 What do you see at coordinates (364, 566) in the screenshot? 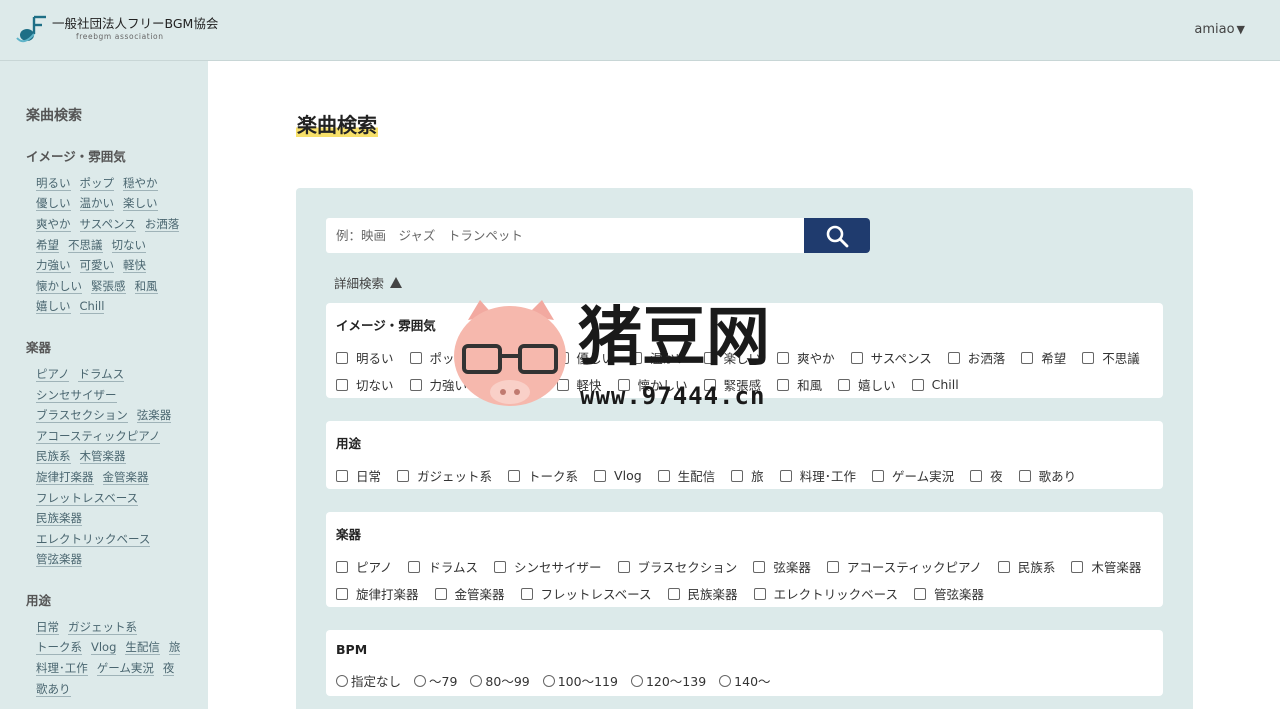
I see `checkbox-option: ピアノ` at bounding box center [364, 566].